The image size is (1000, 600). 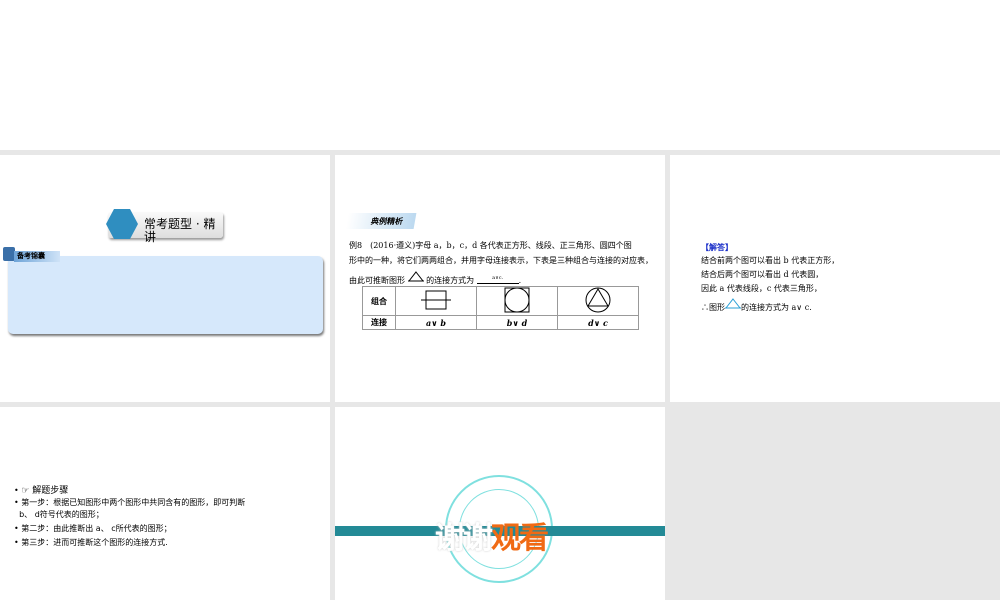 I want to click on answer-blank: a∨c., so click(x=497, y=278).